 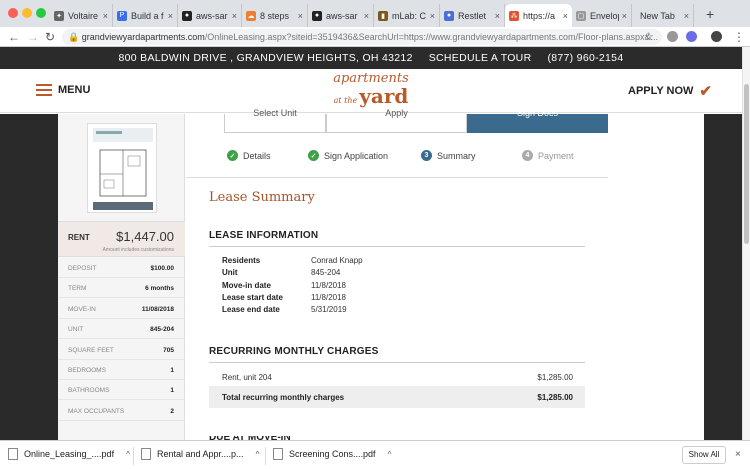 I want to click on profile-avatar-icon, so click(x=716, y=36).